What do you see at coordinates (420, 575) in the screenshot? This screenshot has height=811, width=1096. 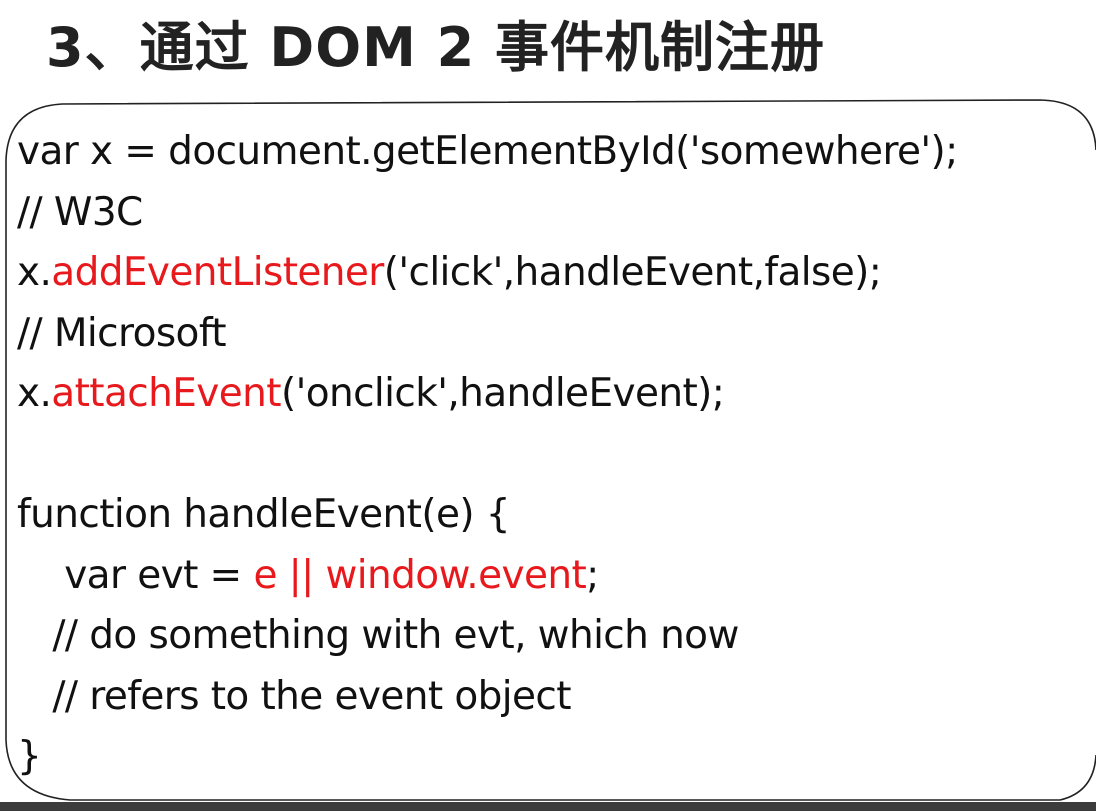 I see `highlighted-code-token: e || window.event` at bounding box center [420, 575].